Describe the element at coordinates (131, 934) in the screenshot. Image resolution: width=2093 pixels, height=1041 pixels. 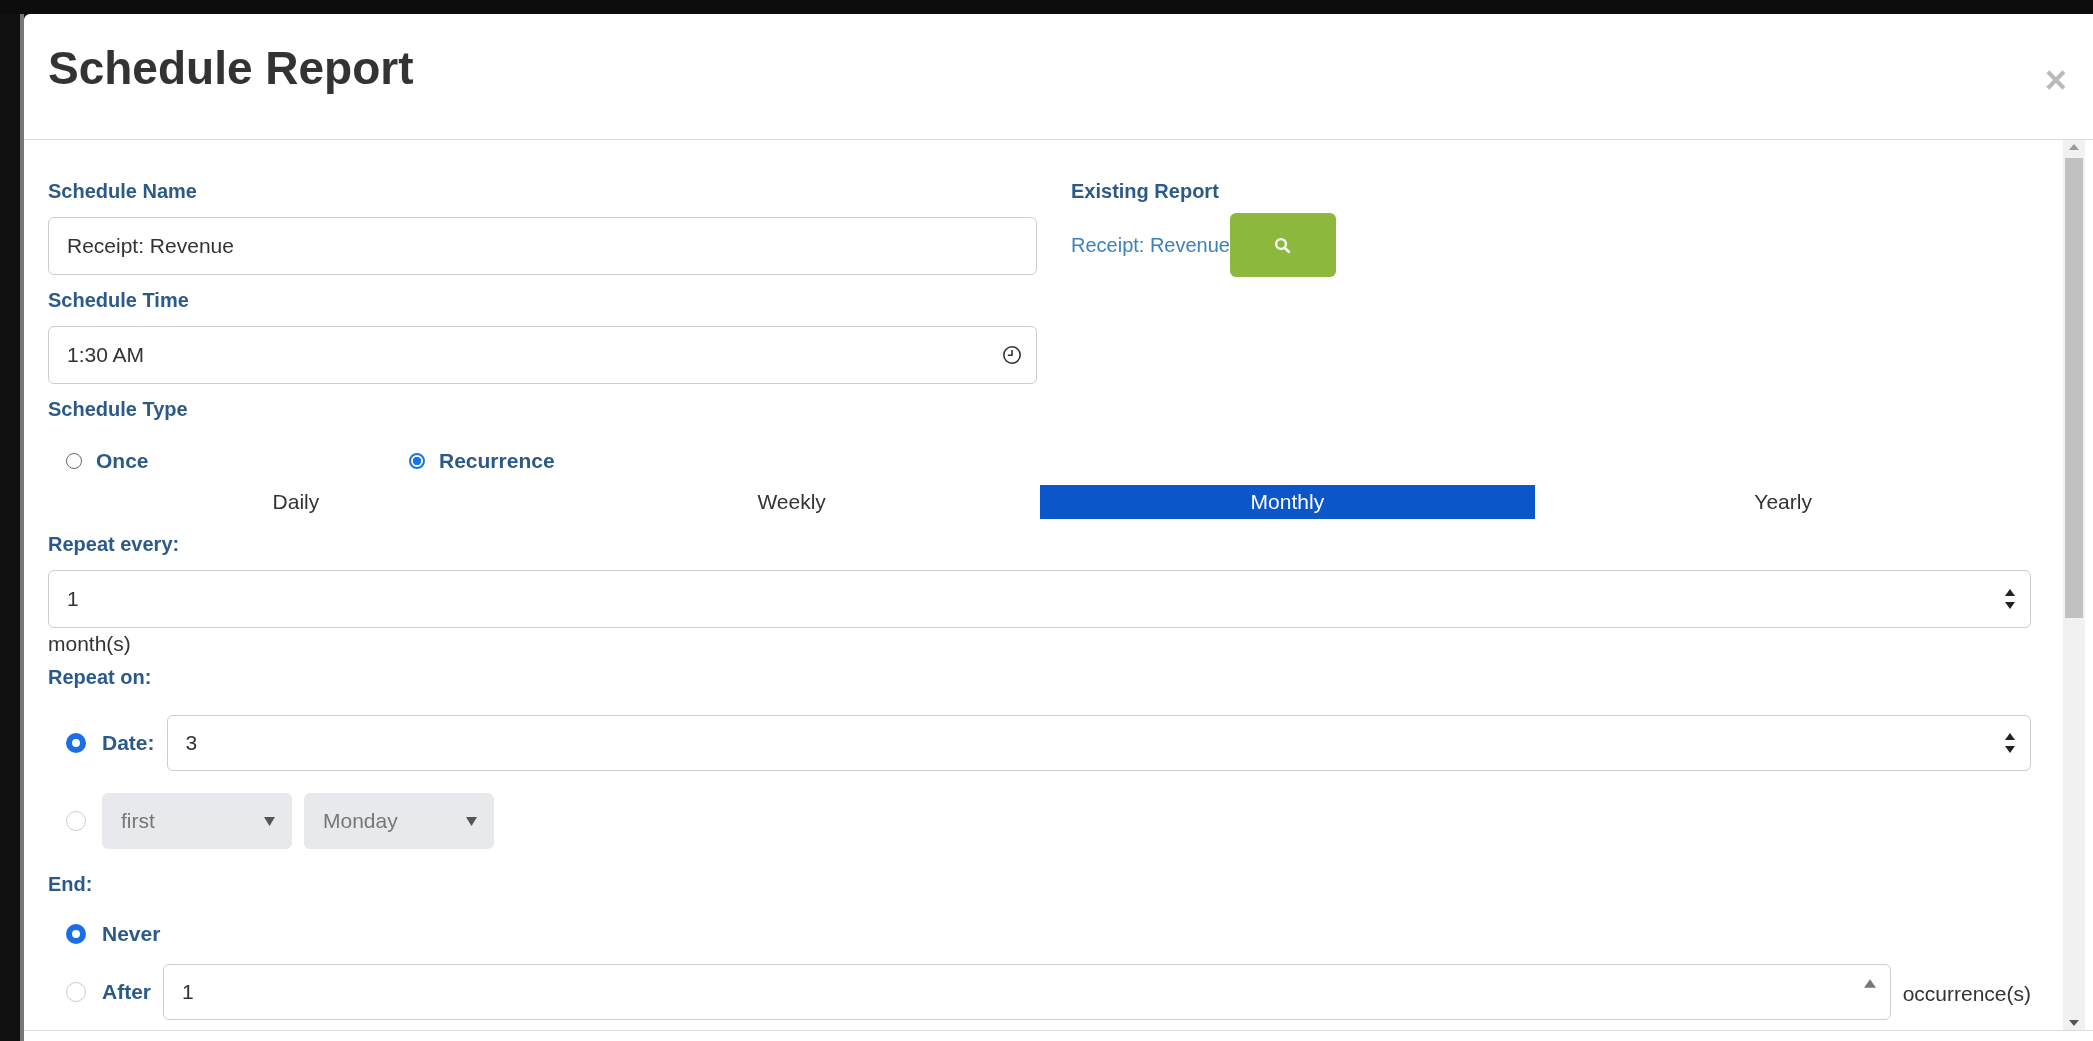
I see `radio-label: Never` at that location.